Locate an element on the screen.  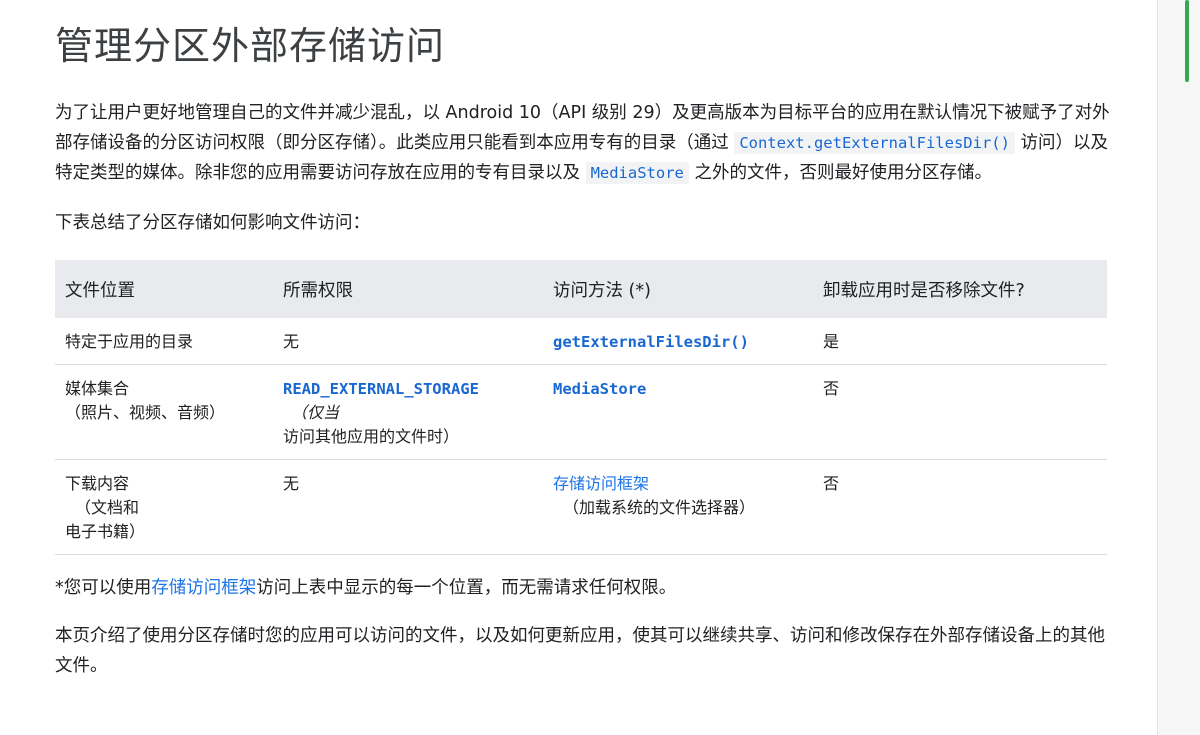
table-row: 下载内容 （文档和 电子书籍） 无 存储访问框架 （加载系统的文件选择器） 否 is located at coordinates (581, 507).